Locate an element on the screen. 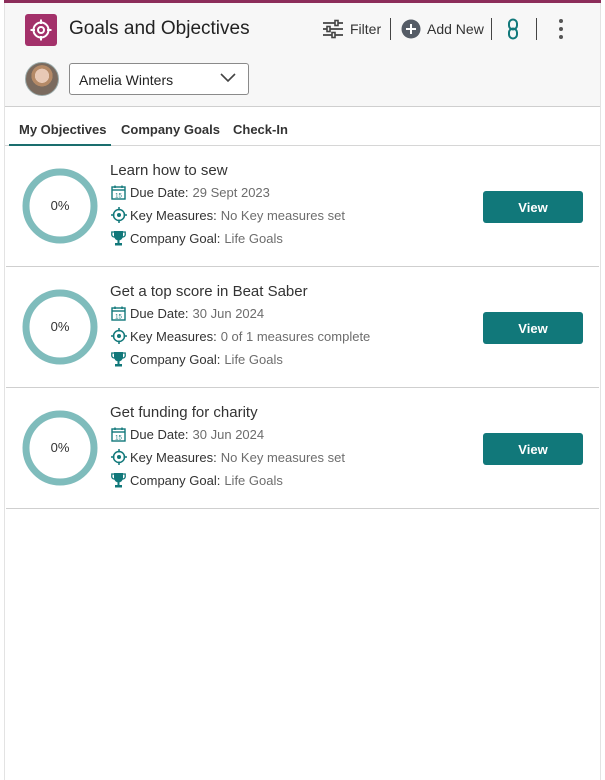 Image resolution: width=605 pixels, height=780 pixels. due-date-value: 29 Sept 2023 is located at coordinates (231, 192).